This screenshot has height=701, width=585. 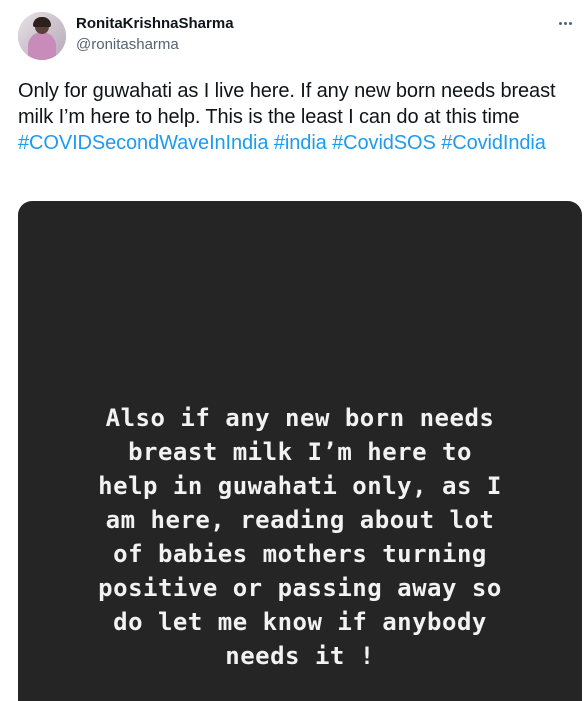 I want to click on more-horizontal-icon, so click(x=565, y=23).